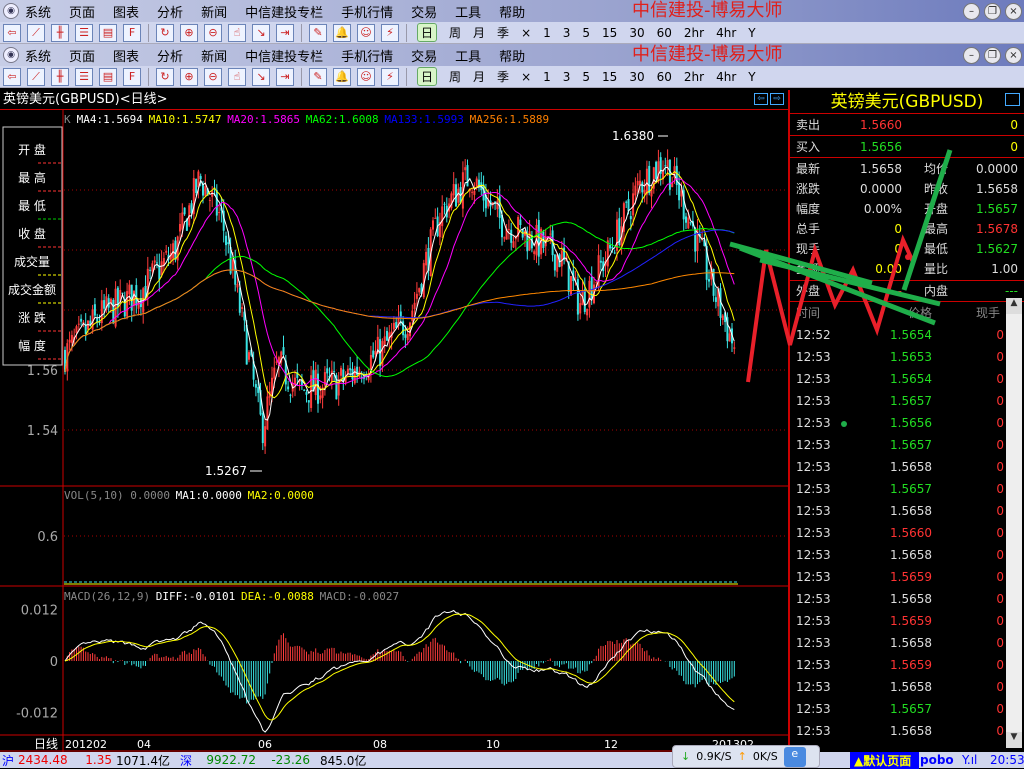 This screenshot has width=1024, height=769. Describe the element at coordinates (936, 269) in the screenshot. I see `quote-label: 量比` at that location.